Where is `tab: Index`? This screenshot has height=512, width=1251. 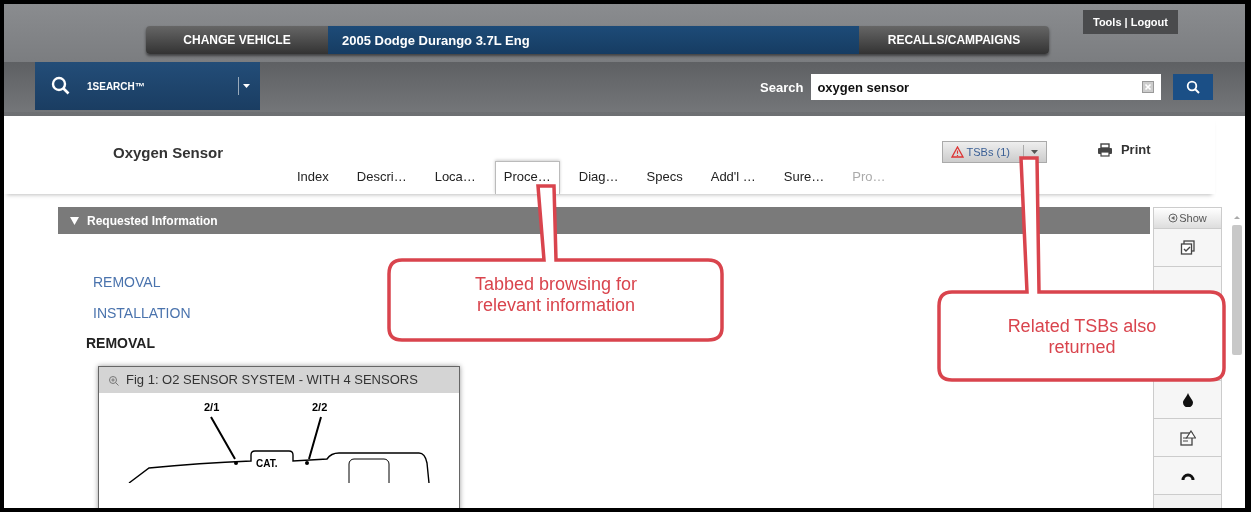
tab: Index is located at coordinates (313, 177).